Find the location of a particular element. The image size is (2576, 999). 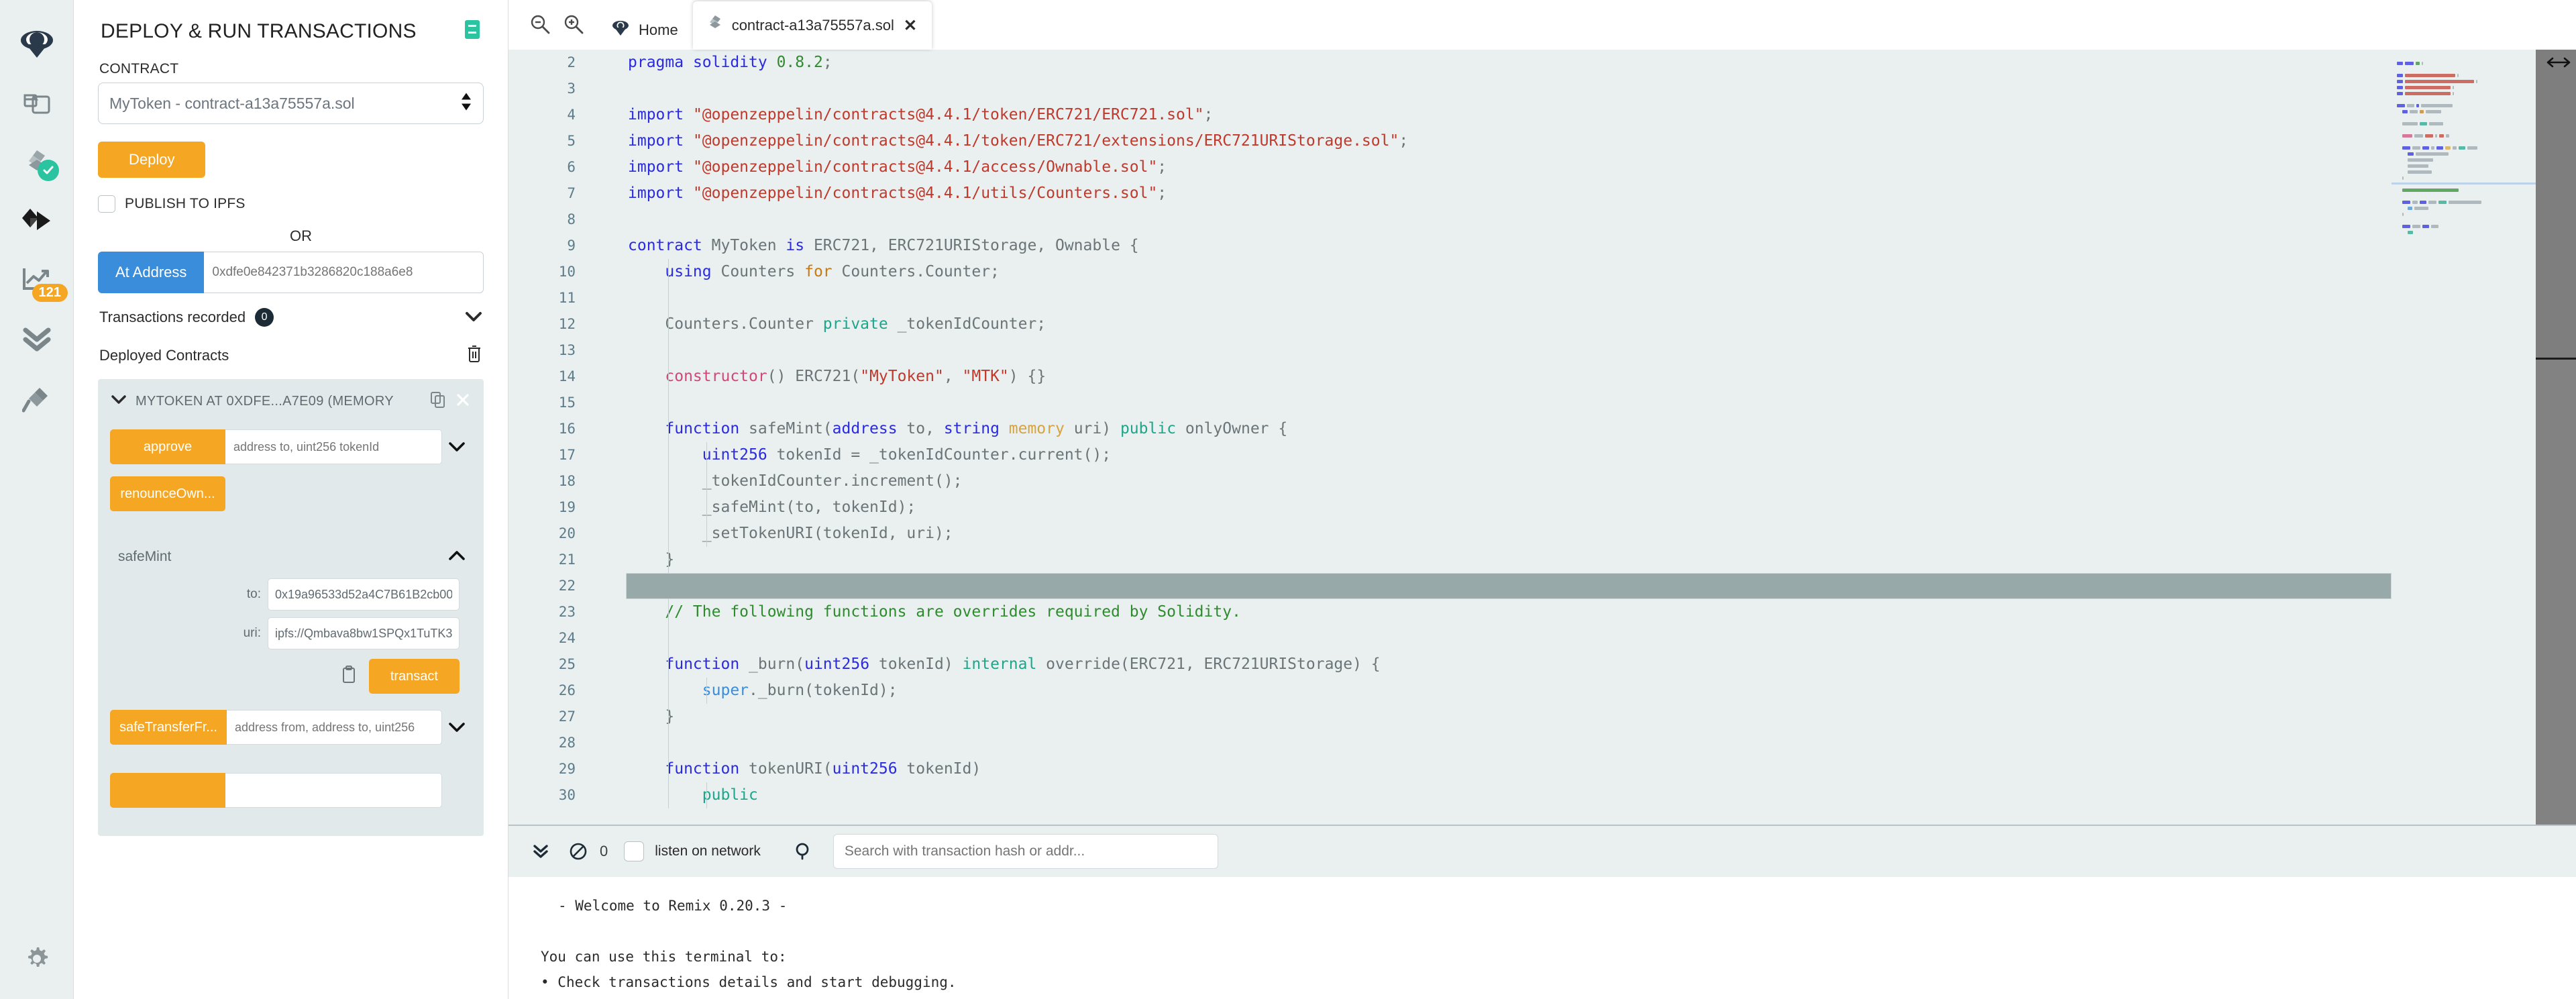

code-line: 11 is located at coordinates (1542, 298).